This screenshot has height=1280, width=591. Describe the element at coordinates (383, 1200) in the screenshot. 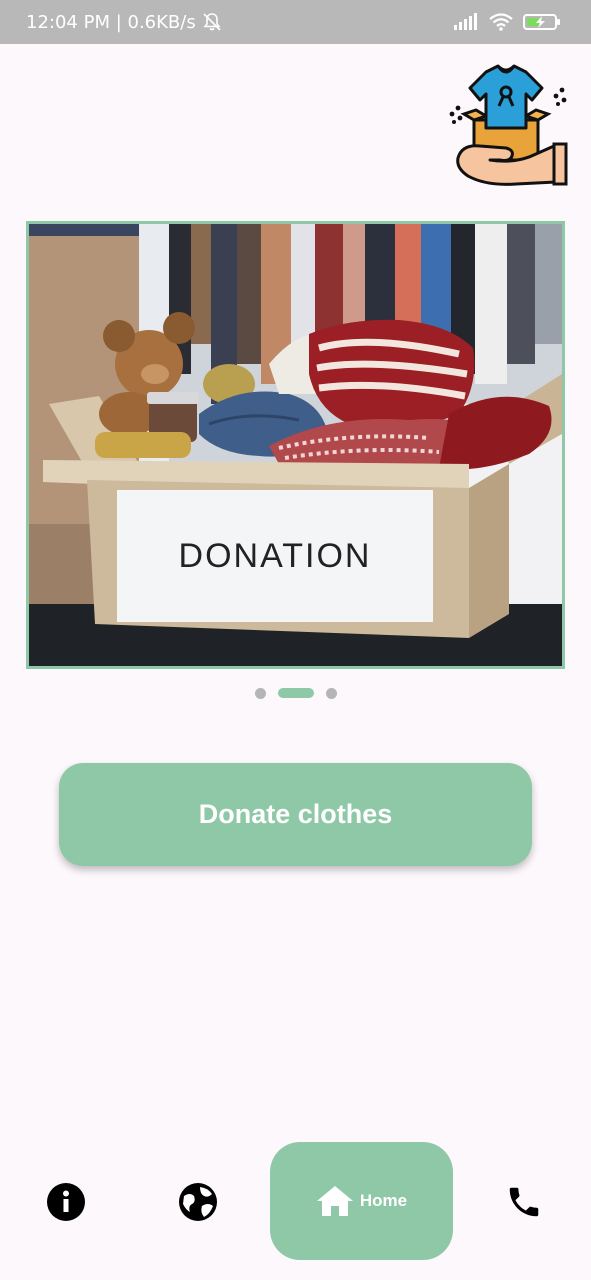

I see `nav-home-label: Home` at that location.